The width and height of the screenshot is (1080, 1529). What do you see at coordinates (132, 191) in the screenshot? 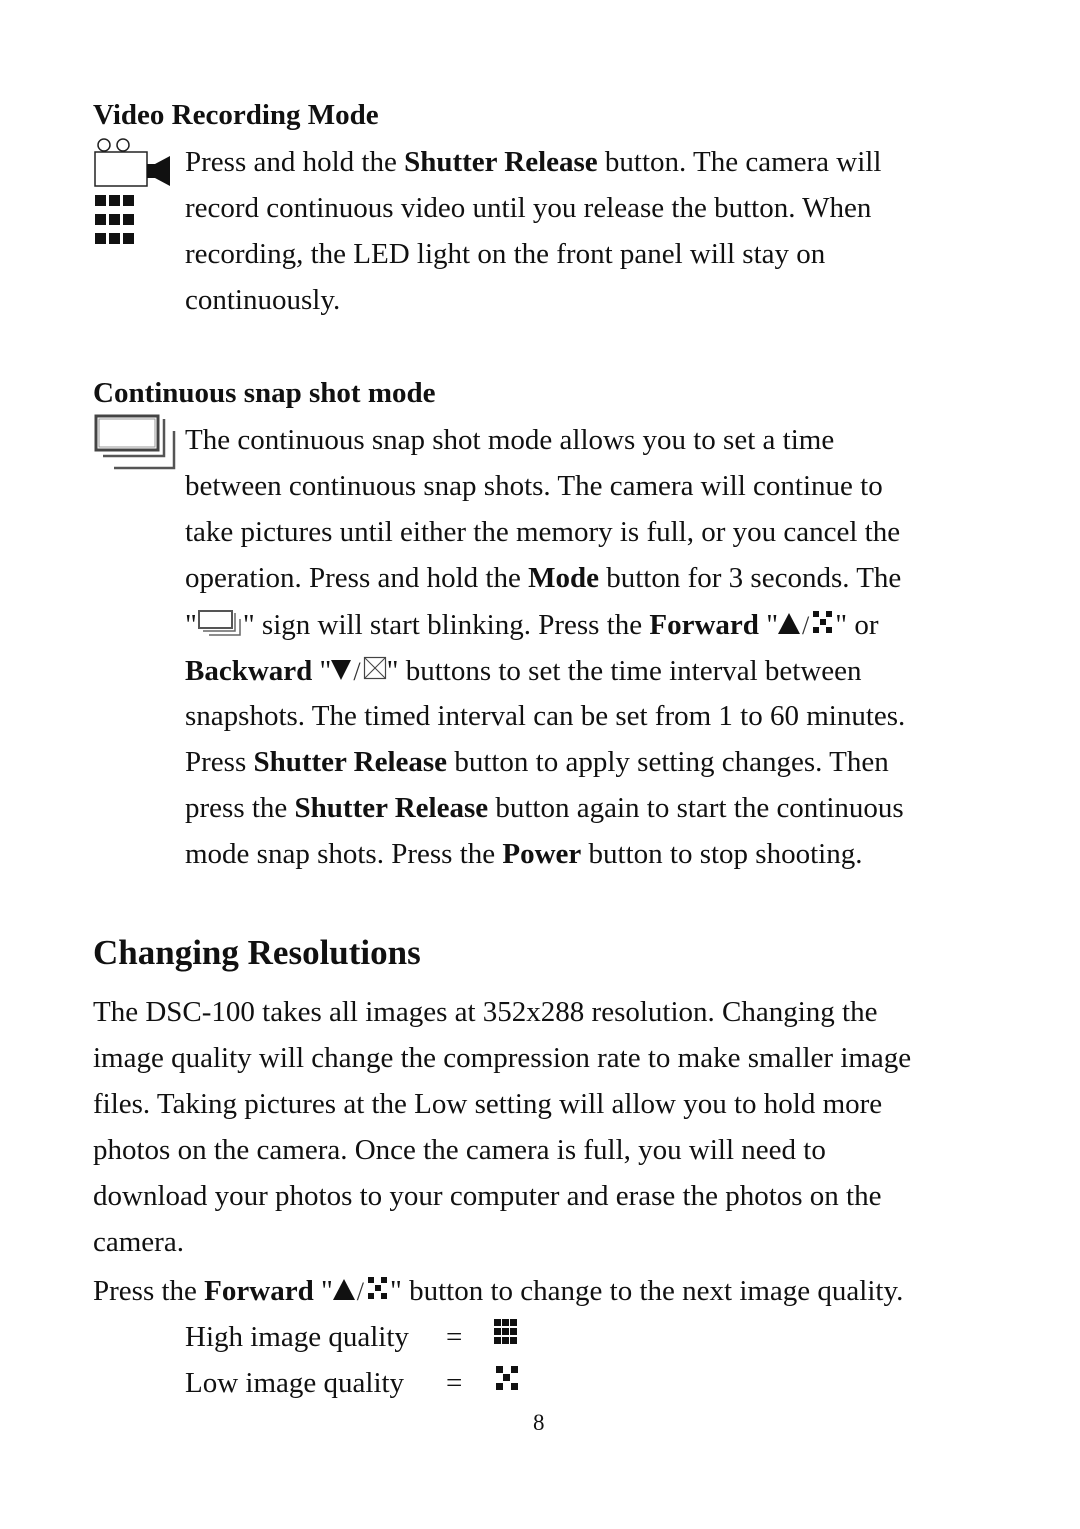
I see `video-camera-icon` at bounding box center [132, 191].